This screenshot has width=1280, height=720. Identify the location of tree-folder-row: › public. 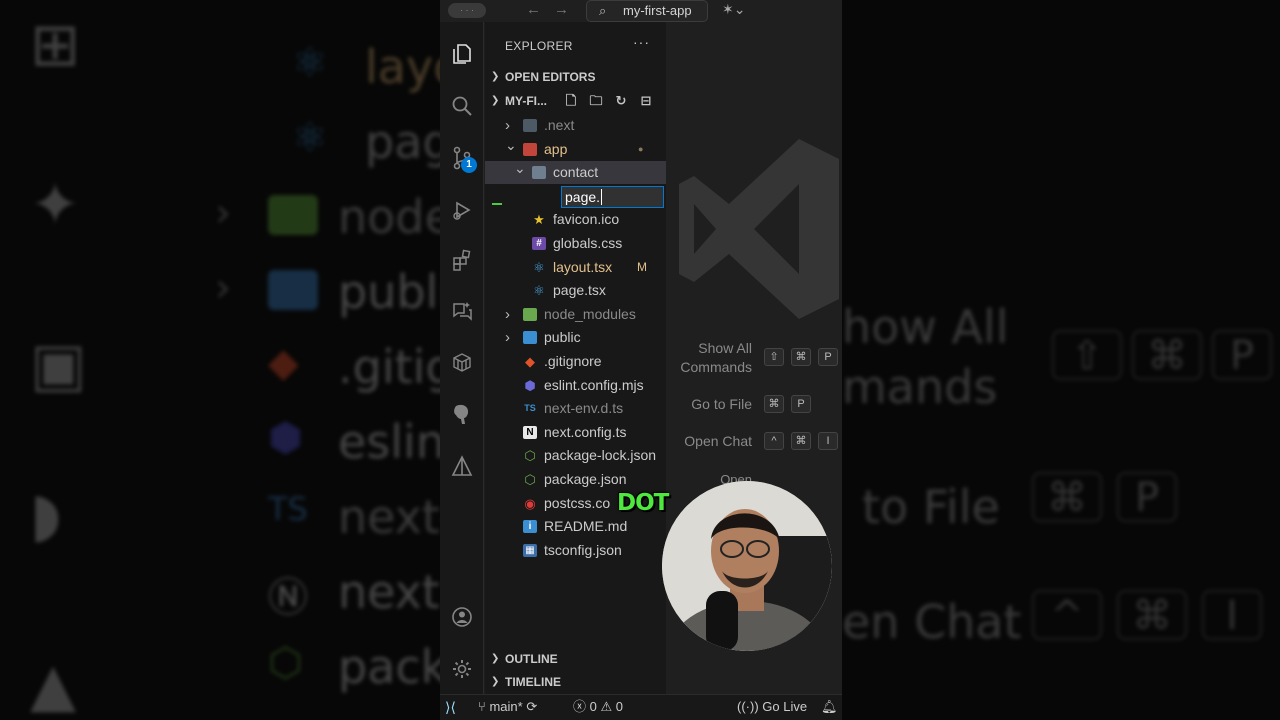
(575, 337).